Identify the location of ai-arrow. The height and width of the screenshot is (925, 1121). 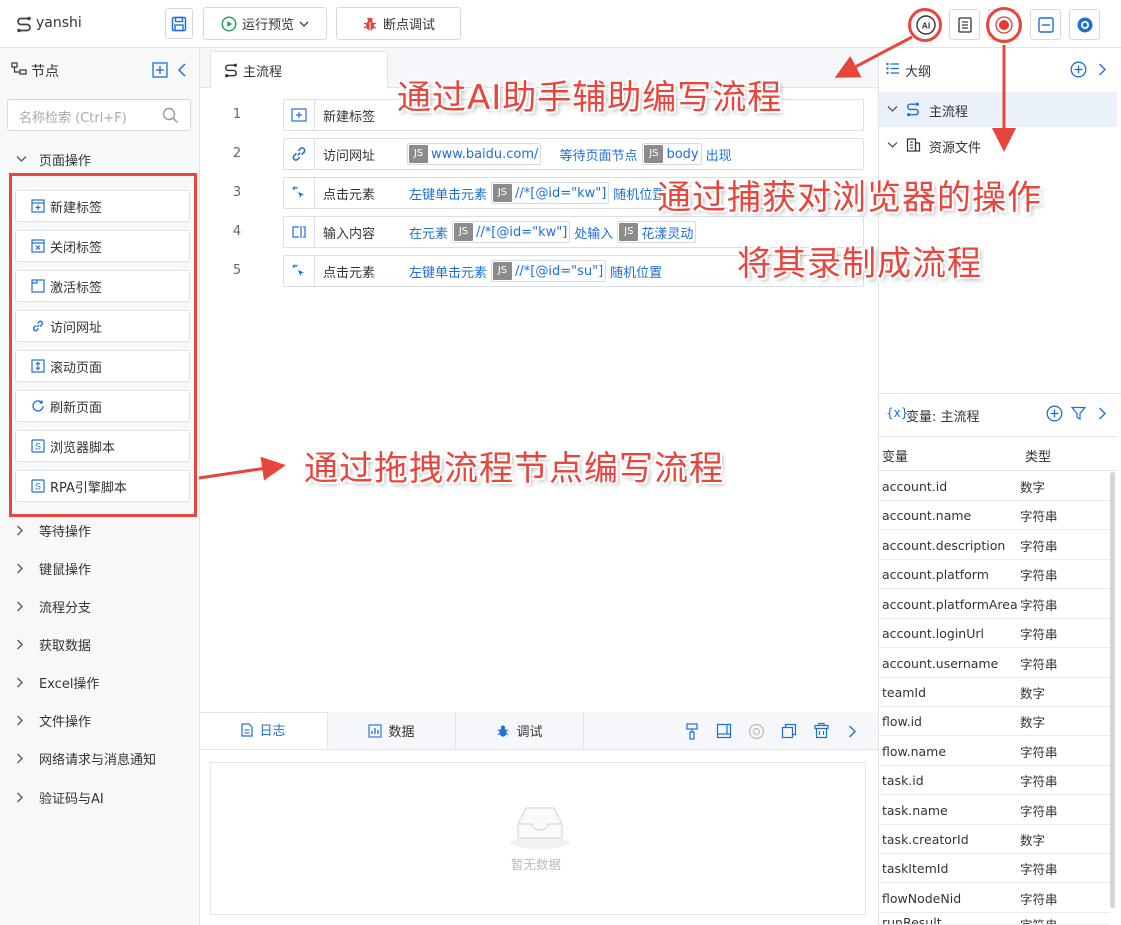
(873, 56).